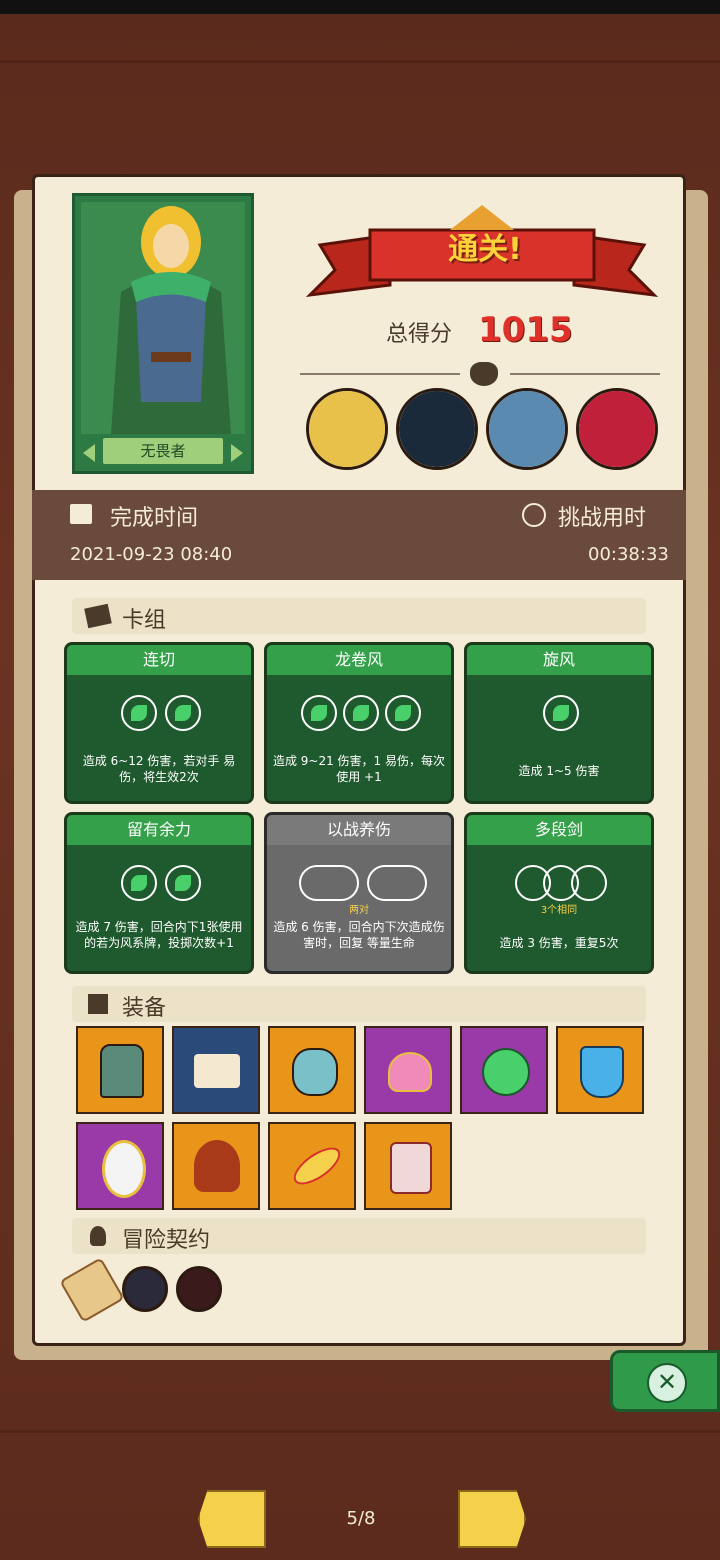 This screenshot has width=720, height=1560. Describe the element at coordinates (166, 1240) in the screenshot. I see `contract-title: 冒险契约` at that location.